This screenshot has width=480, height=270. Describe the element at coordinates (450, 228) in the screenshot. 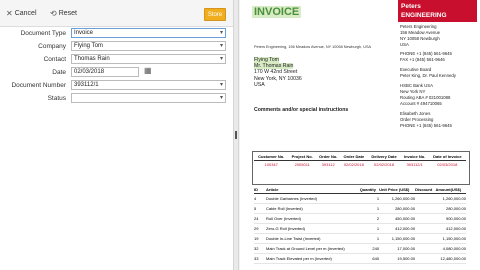

I see `table-cell: 412,000.00` at that location.